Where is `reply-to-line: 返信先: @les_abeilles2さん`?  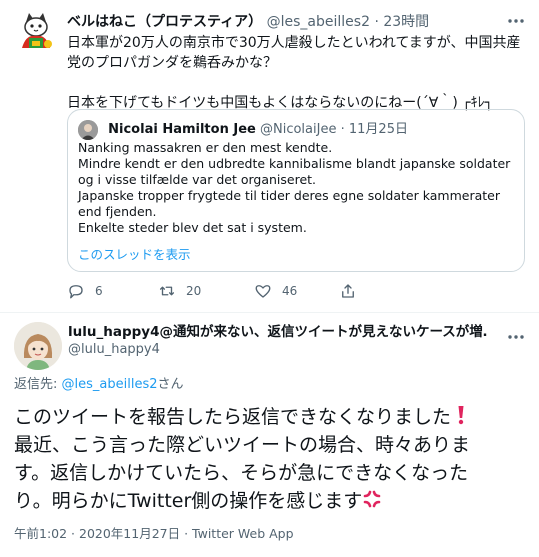 reply-to-line: 返信先: @les_abeilles2さん is located at coordinates (99, 385).